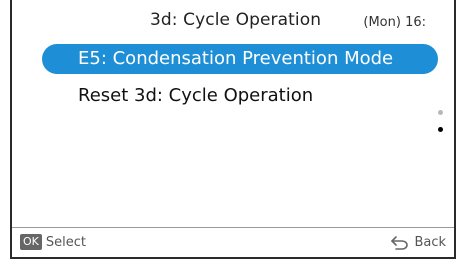 The height and width of the screenshot is (259, 467). I want to click on menu-item-label: Reset 3d: Cycle Operation, so click(196, 95).